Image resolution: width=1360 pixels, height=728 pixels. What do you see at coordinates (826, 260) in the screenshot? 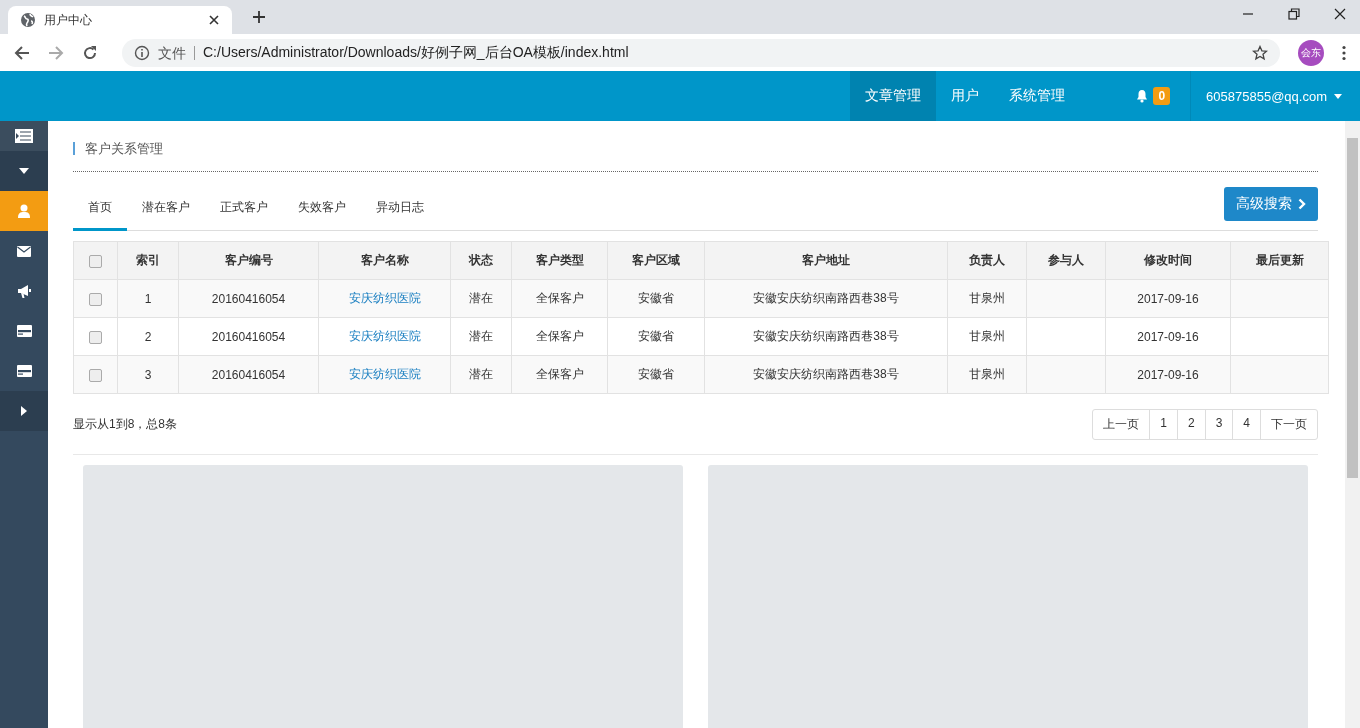
I see `column-header: 客户地址` at bounding box center [826, 260].